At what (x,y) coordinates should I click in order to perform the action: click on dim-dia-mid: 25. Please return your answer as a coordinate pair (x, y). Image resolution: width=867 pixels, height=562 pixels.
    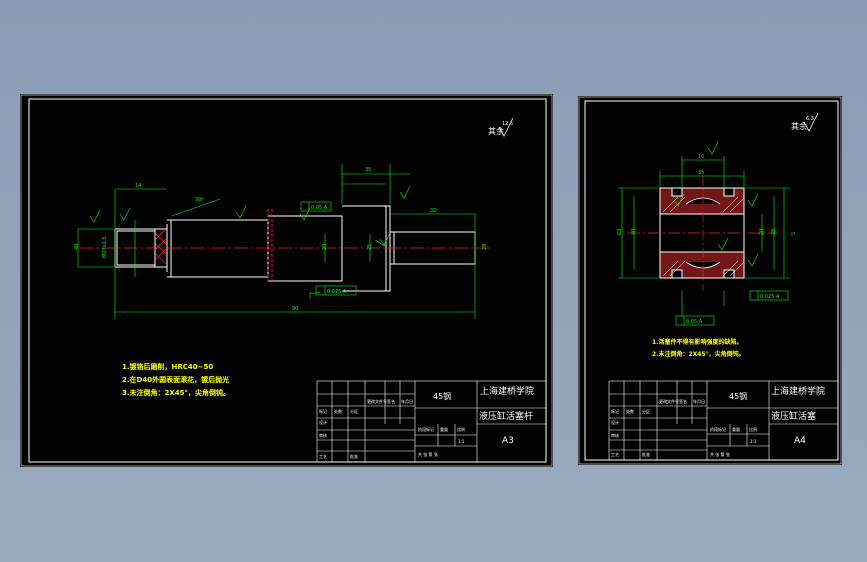
    Looking at the image, I should click on (370, 247).